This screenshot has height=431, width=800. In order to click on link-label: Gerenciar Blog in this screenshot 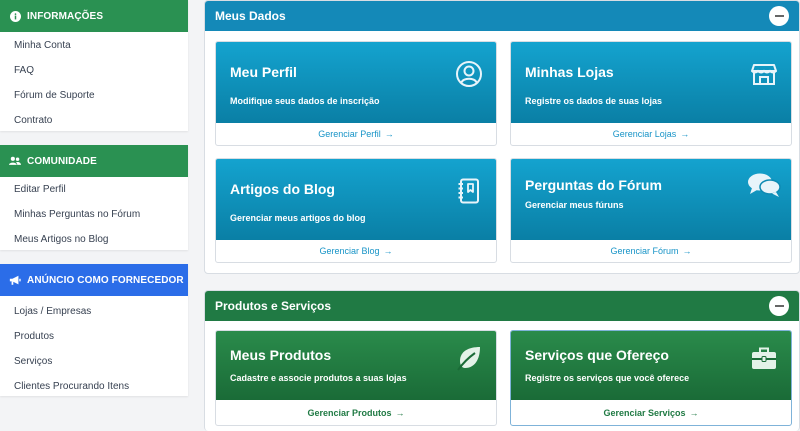, I will do `click(349, 251)`.